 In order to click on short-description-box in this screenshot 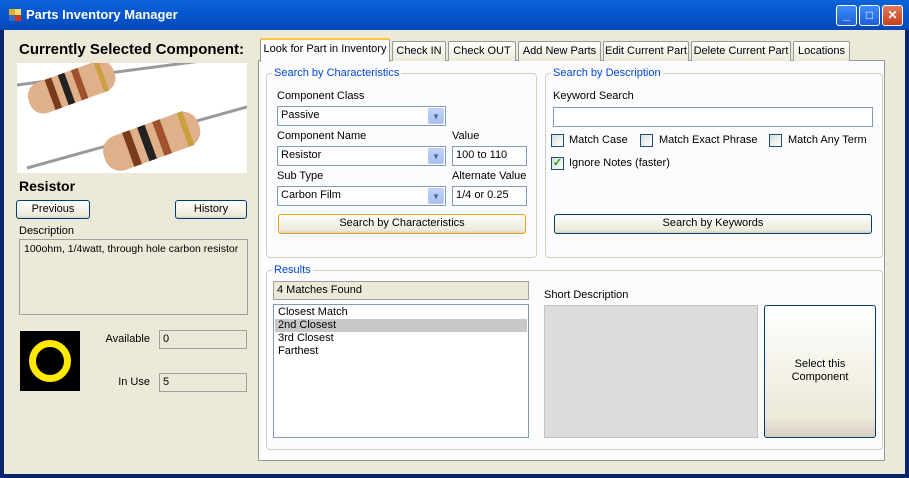, I will do `click(651, 371)`.